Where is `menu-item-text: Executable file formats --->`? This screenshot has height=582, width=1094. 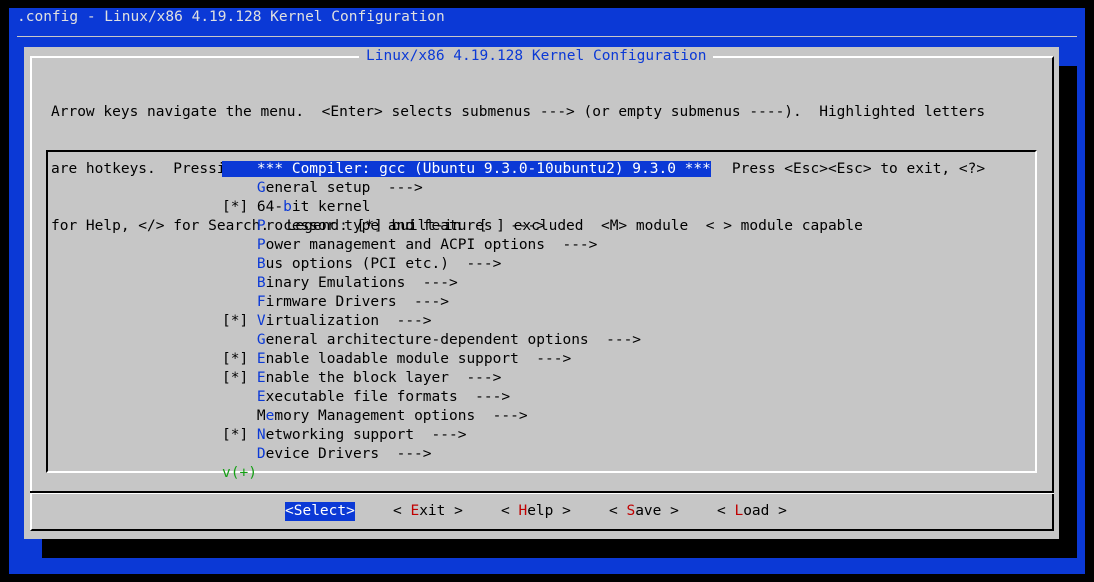 menu-item-text: Executable file formats ---> is located at coordinates (366, 397).